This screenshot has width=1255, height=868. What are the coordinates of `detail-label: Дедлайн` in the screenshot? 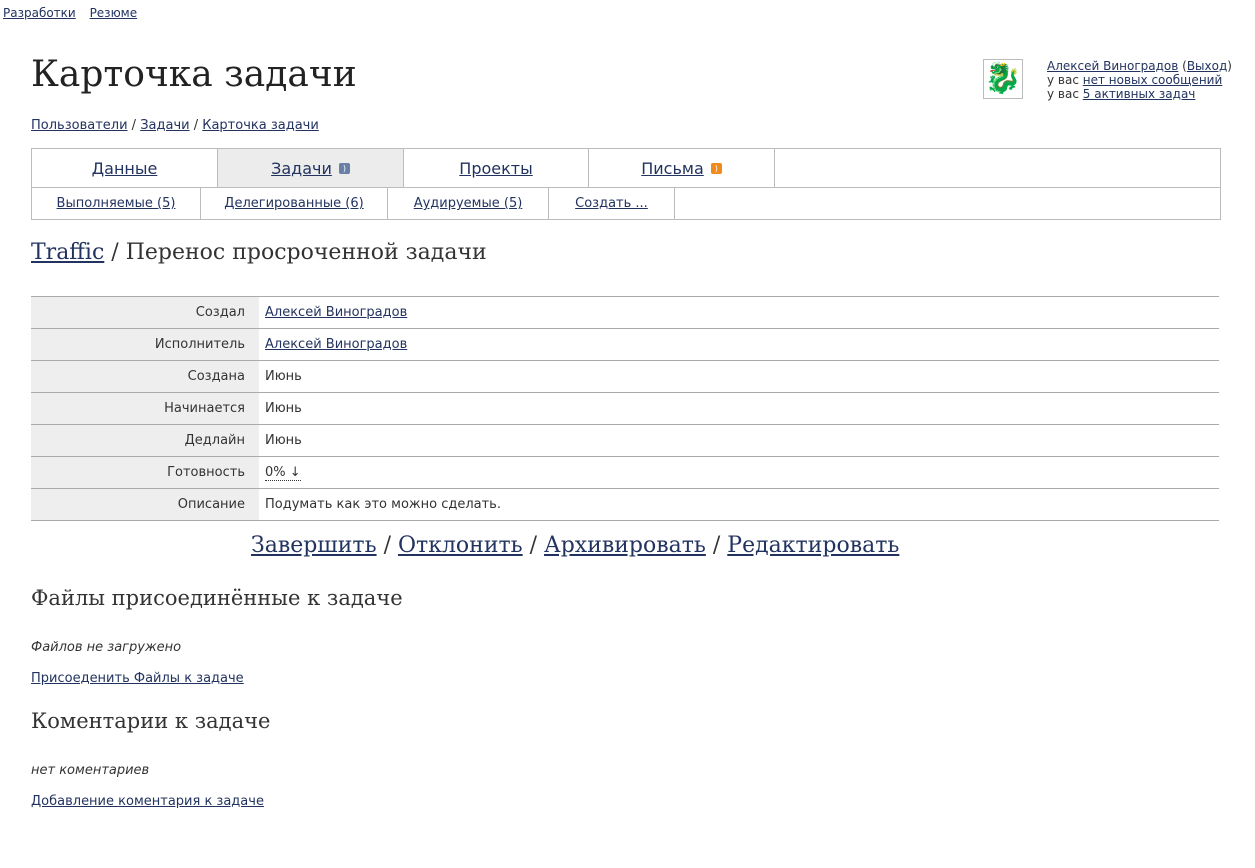 It's located at (145, 440).